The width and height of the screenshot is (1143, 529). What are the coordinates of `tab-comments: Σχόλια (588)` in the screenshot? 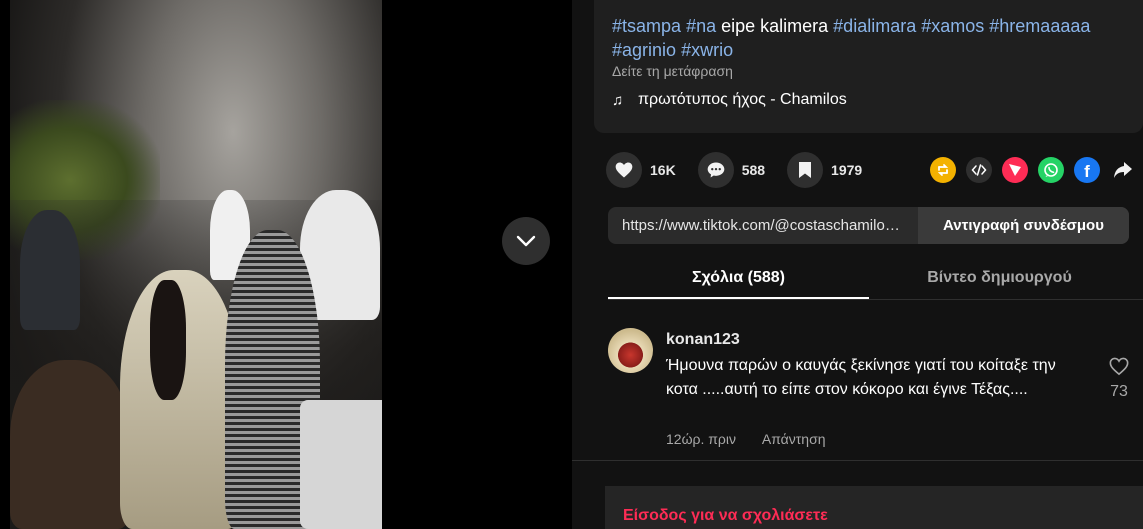 It's located at (738, 280).